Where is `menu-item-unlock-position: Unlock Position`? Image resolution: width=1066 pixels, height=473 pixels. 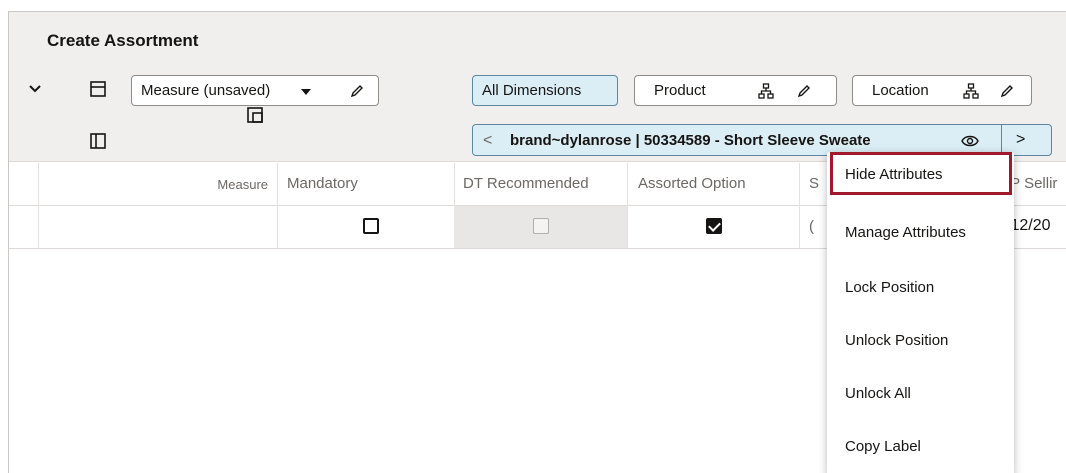 menu-item-unlock-position: Unlock Position is located at coordinates (896, 340).